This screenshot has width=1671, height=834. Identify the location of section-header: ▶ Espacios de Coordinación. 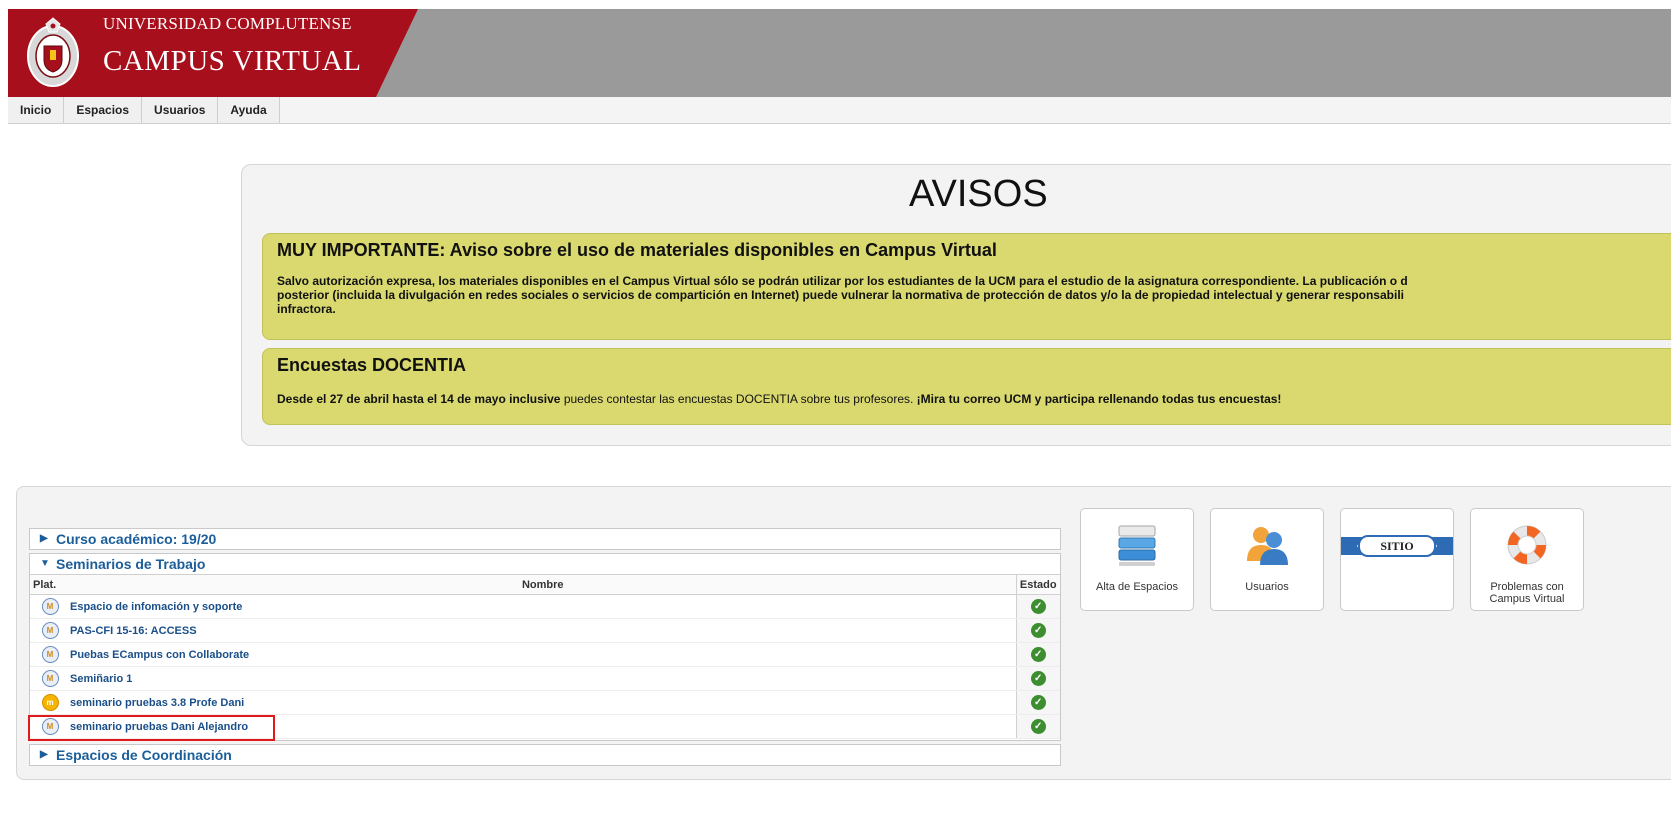
(545, 755).